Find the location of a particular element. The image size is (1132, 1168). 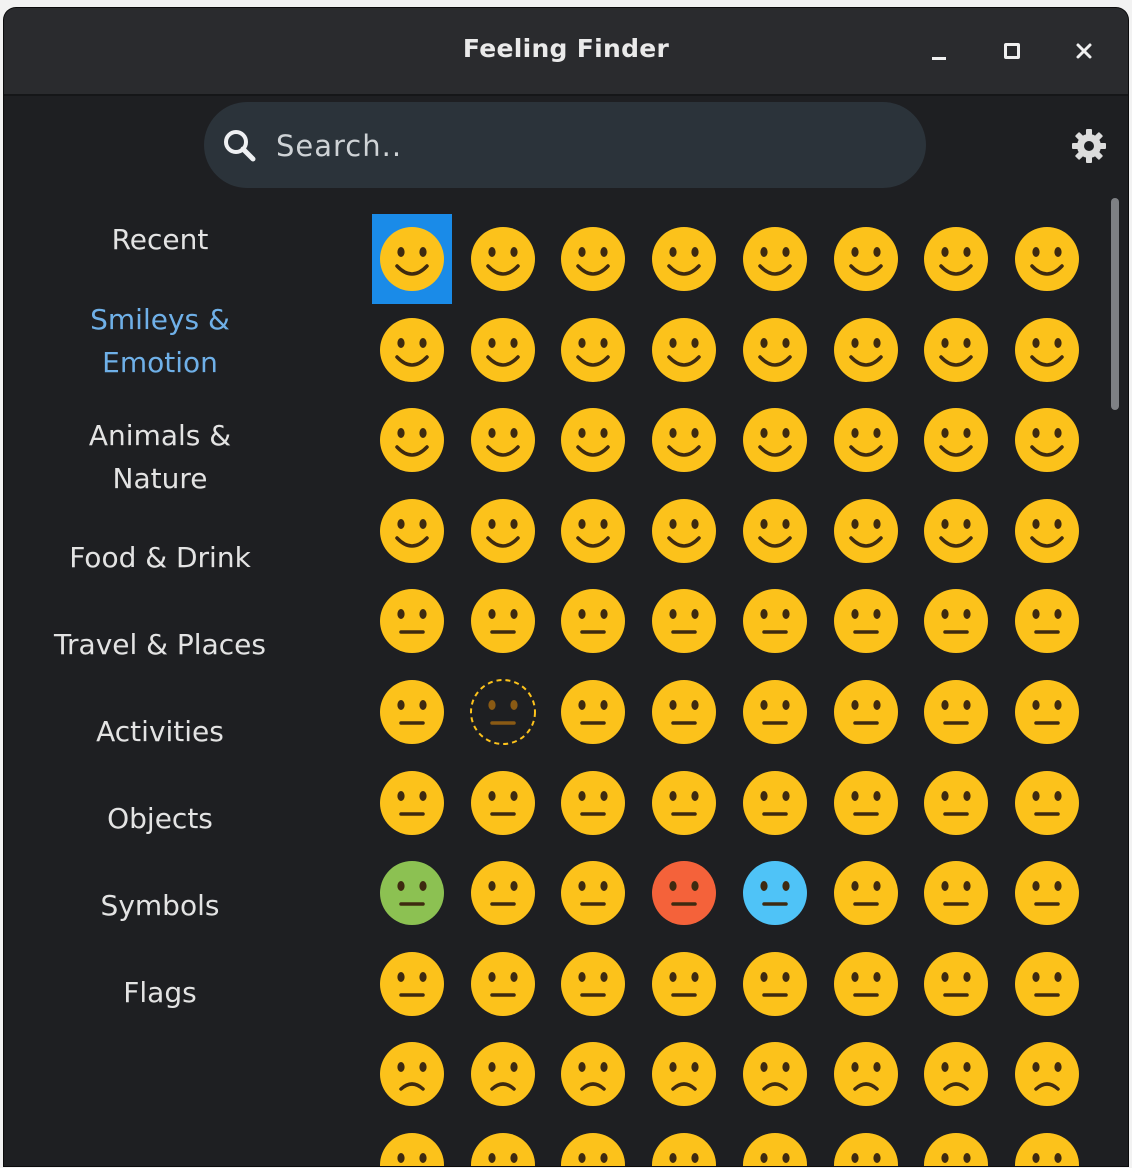

search-input is located at coordinates (576, 146).